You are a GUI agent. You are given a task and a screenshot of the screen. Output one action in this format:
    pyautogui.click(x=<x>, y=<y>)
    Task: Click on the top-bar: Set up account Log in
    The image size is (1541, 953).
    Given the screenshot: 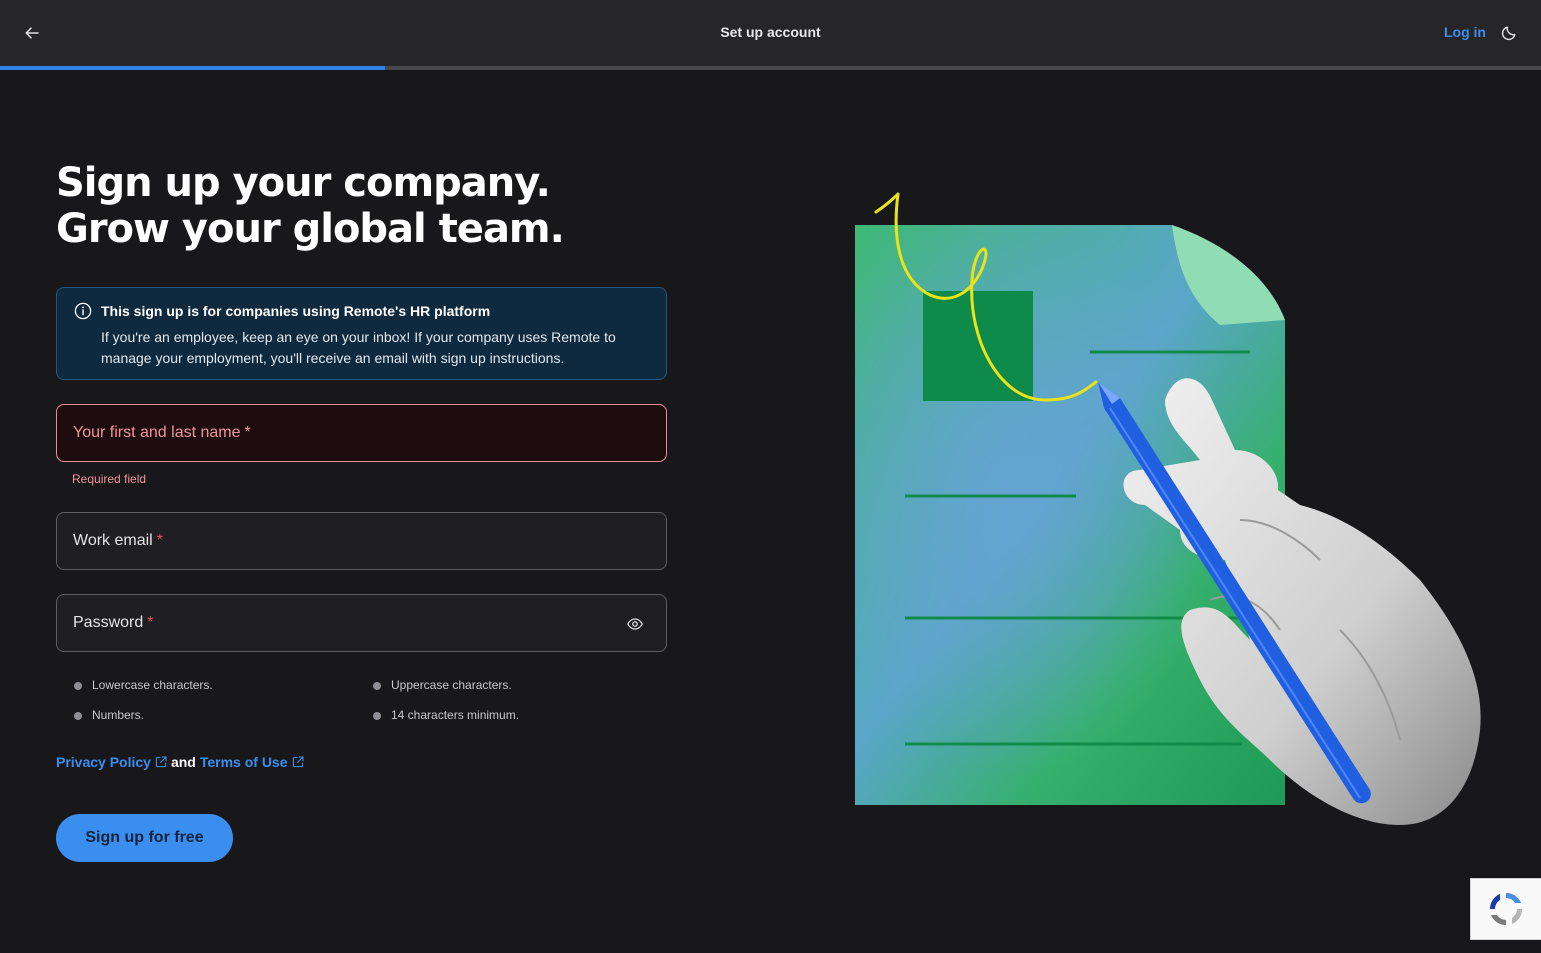 What is the action you would take?
    pyautogui.click(x=770, y=33)
    